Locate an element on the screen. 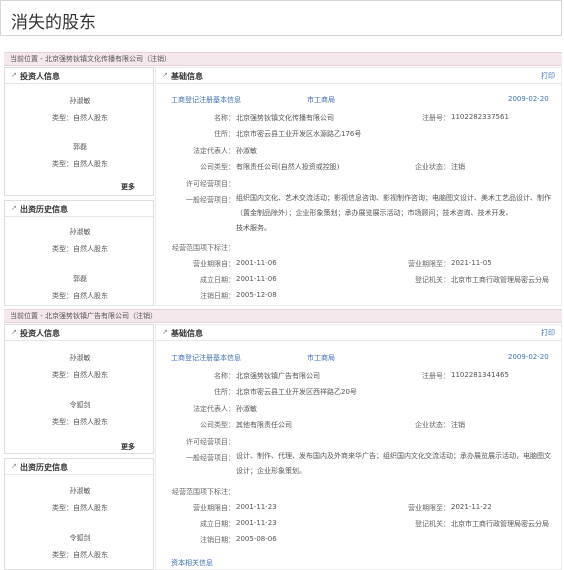 The height and width of the screenshot is (570, 564). company-type-label: 公司类型： is located at coordinates (217, 425).